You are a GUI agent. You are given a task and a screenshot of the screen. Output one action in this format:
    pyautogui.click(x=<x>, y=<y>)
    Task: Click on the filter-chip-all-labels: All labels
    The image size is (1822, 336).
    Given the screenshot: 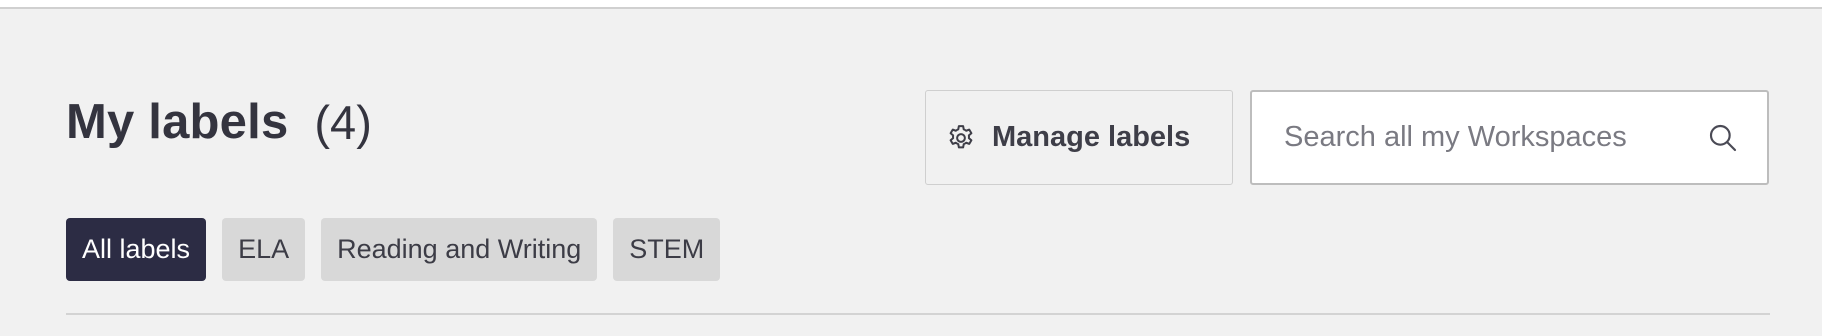 What is the action you would take?
    pyautogui.click(x=136, y=249)
    